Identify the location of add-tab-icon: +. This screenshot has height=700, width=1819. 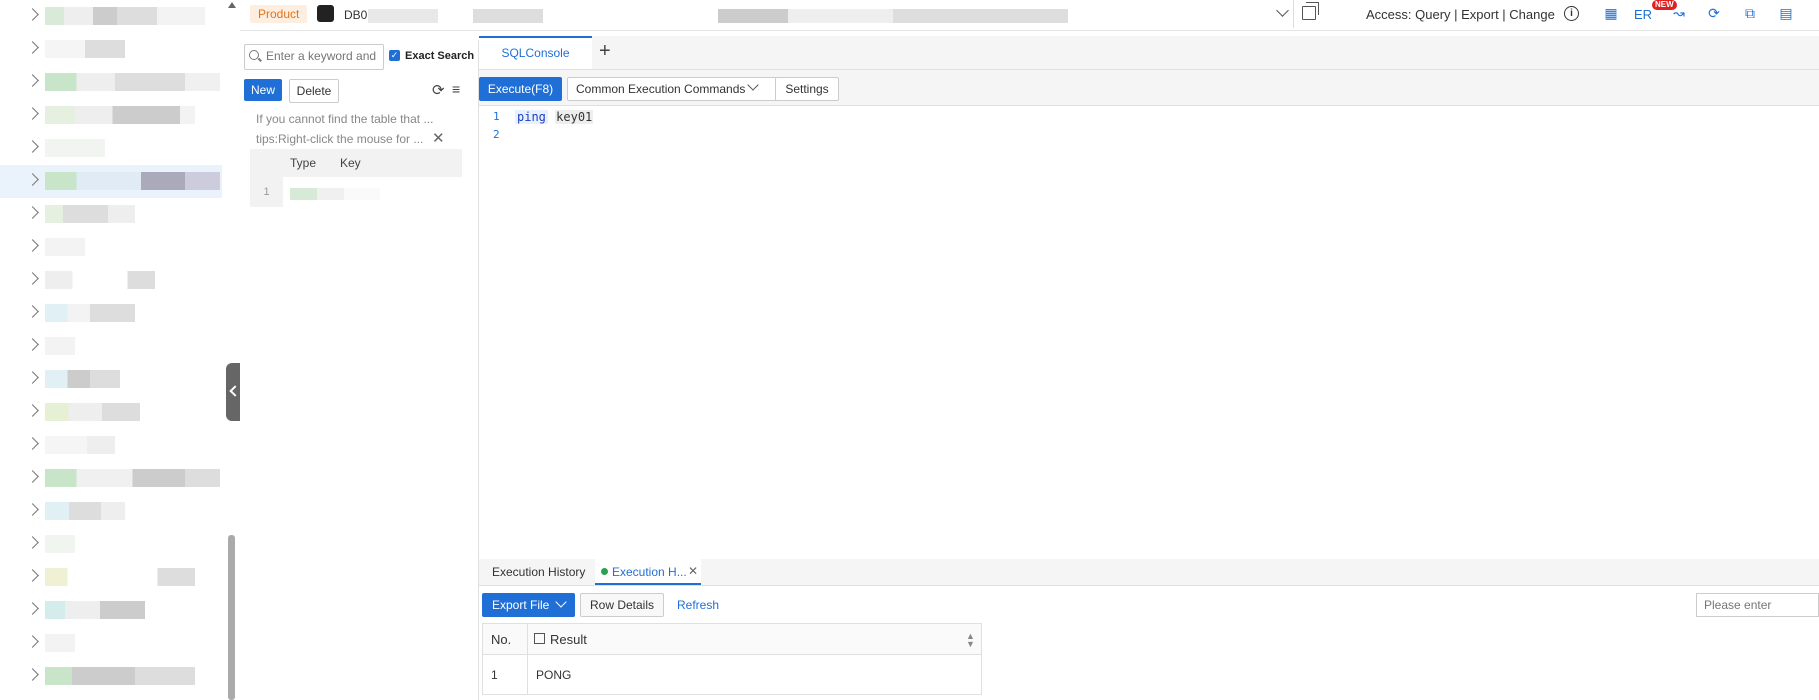
(605, 51).